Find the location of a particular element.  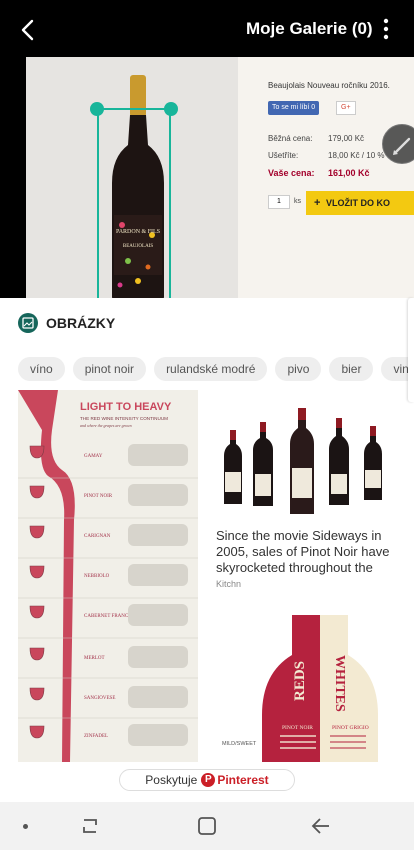

chip-pivo: pivo is located at coordinates (298, 369).